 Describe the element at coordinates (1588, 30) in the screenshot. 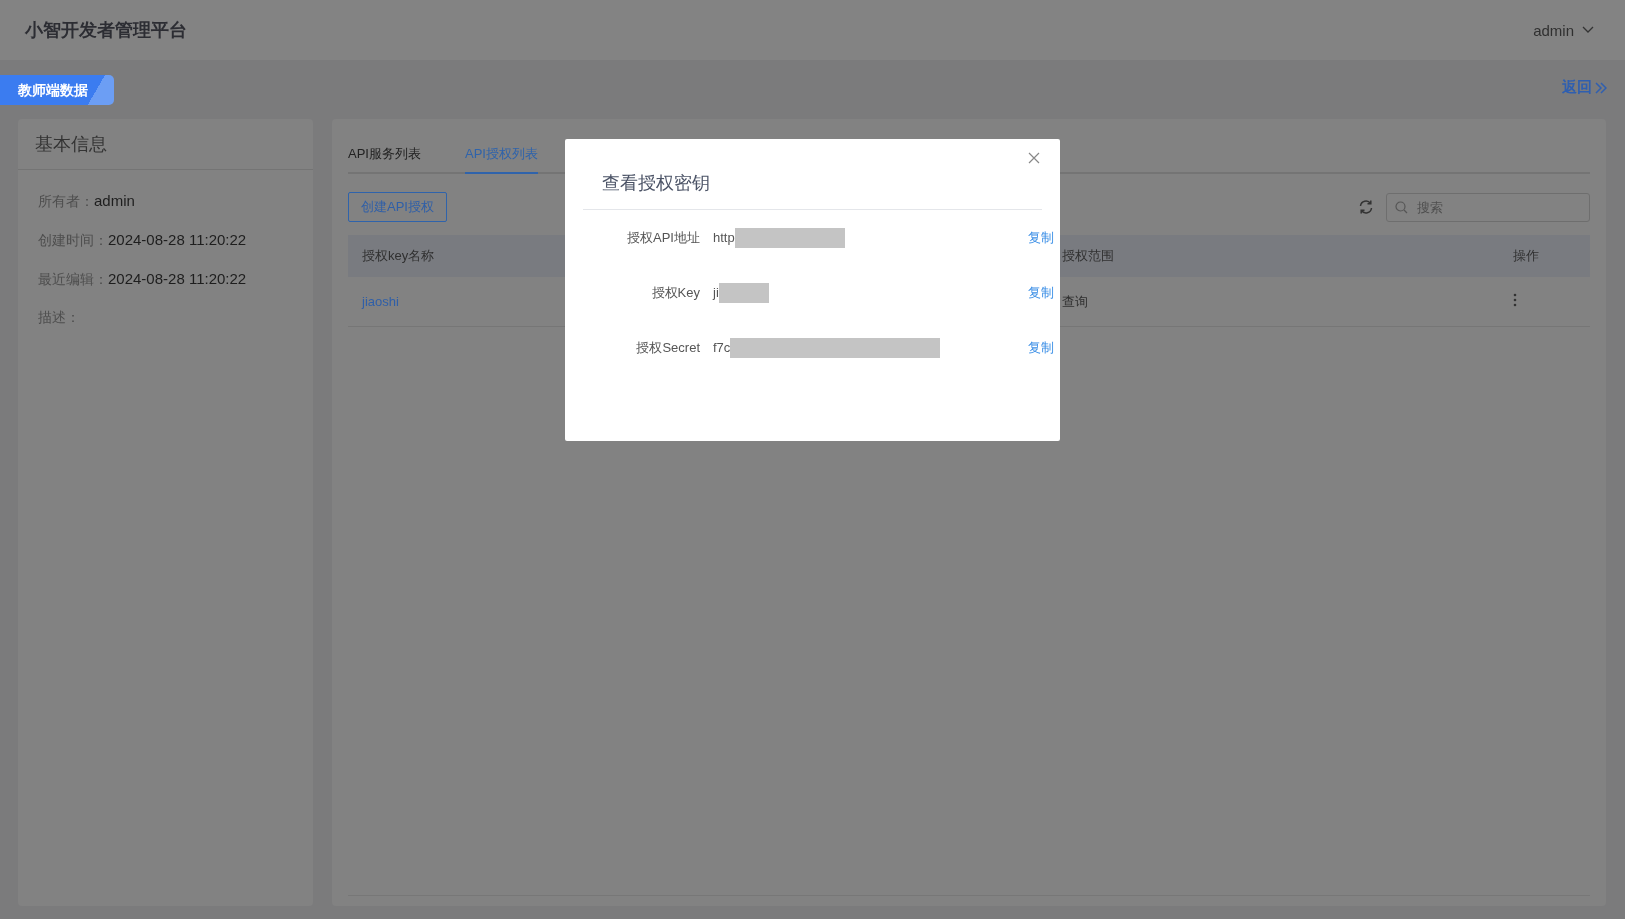

I see `caret-icon` at that location.